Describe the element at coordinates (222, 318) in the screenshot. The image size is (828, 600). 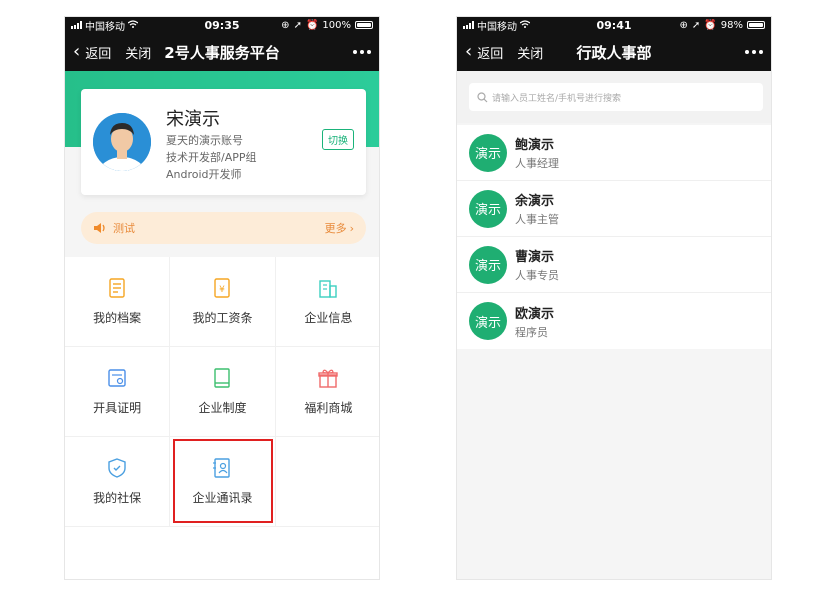
I see `grid-item-label: 我的工资条` at that location.